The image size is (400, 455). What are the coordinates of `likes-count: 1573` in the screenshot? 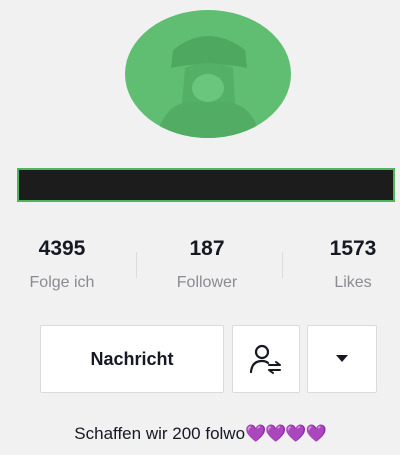 It's located at (353, 248).